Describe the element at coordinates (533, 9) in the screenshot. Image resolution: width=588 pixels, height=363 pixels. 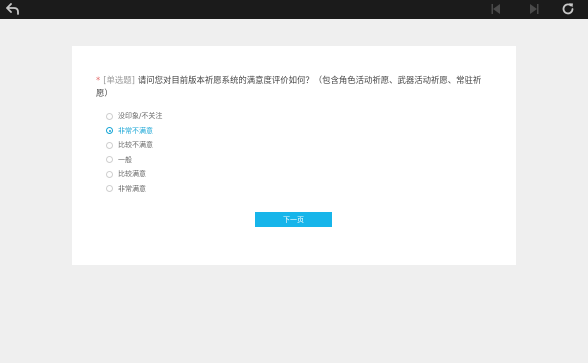
I see `next-arrow-icon` at that location.